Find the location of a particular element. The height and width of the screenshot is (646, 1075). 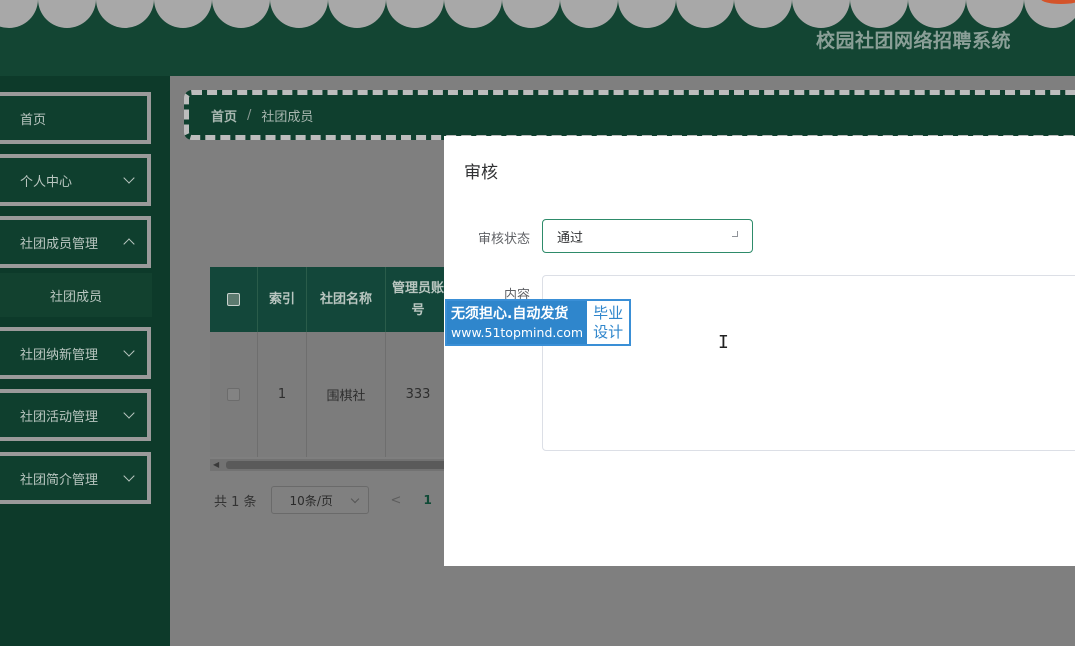

pagination-total: 共 1 条 is located at coordinates (235, 502).